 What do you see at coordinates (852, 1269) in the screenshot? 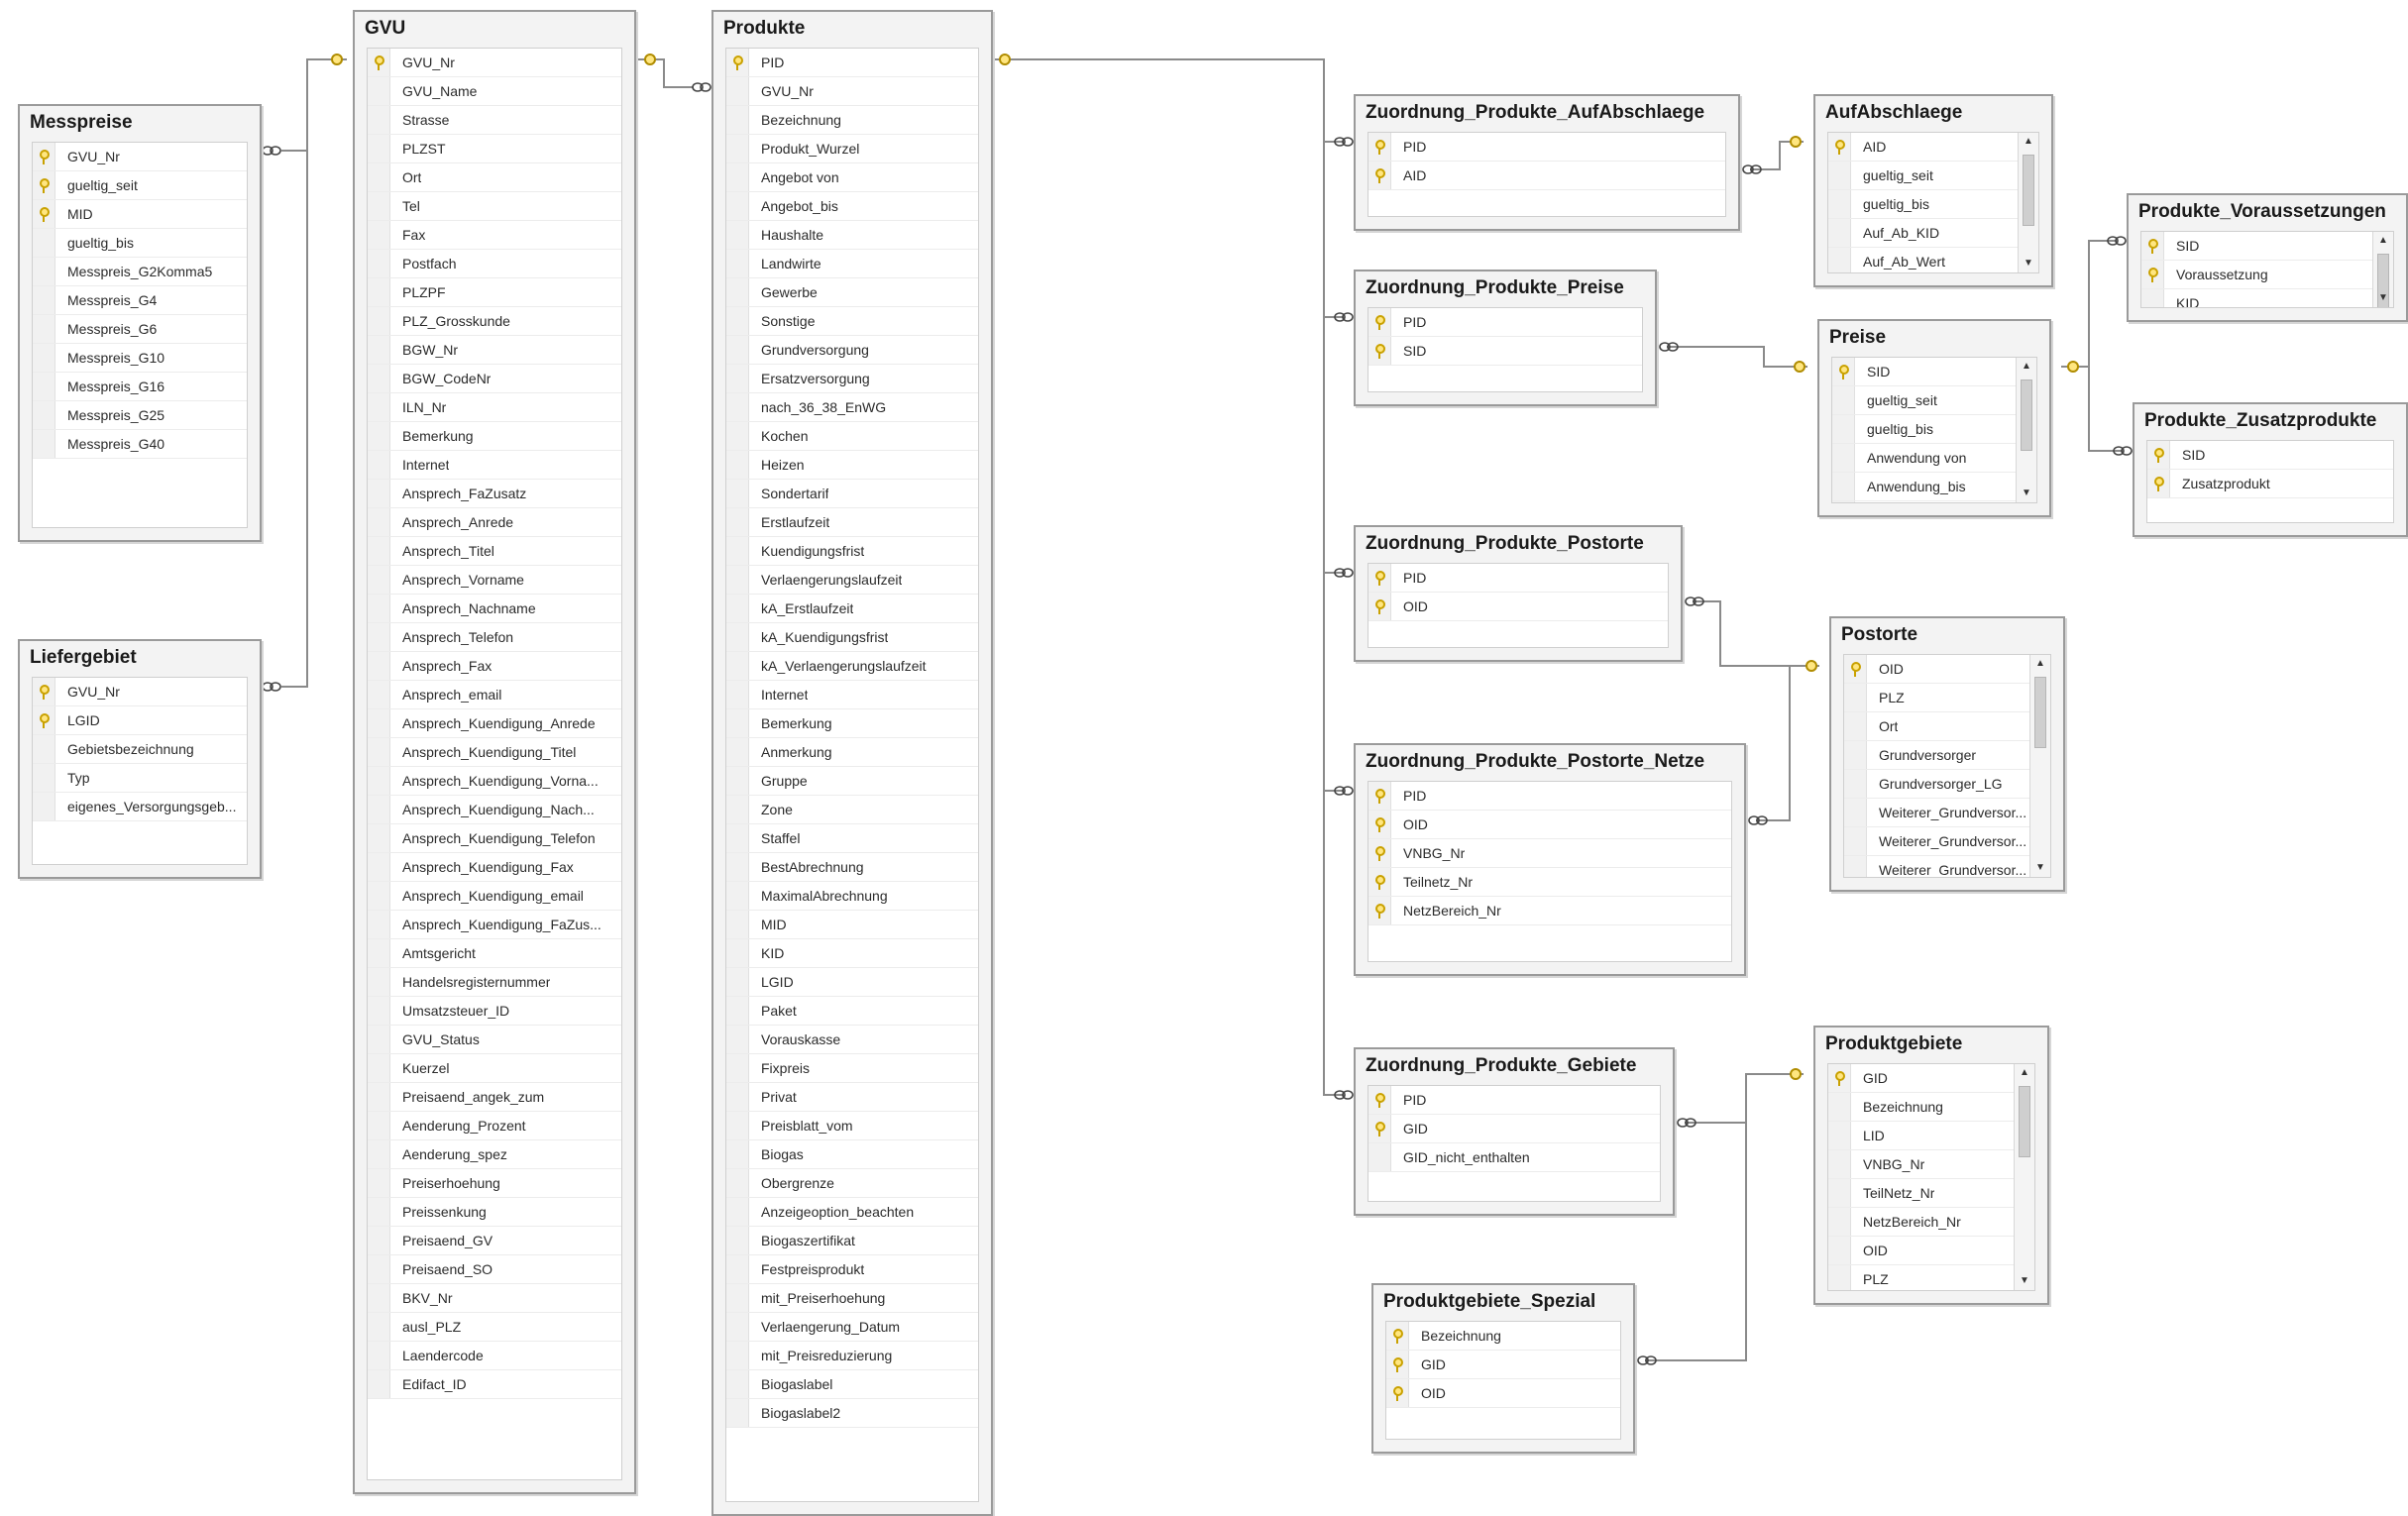
I see `column-row: Festpreisprodukt` at bounding box center [852, 1269].